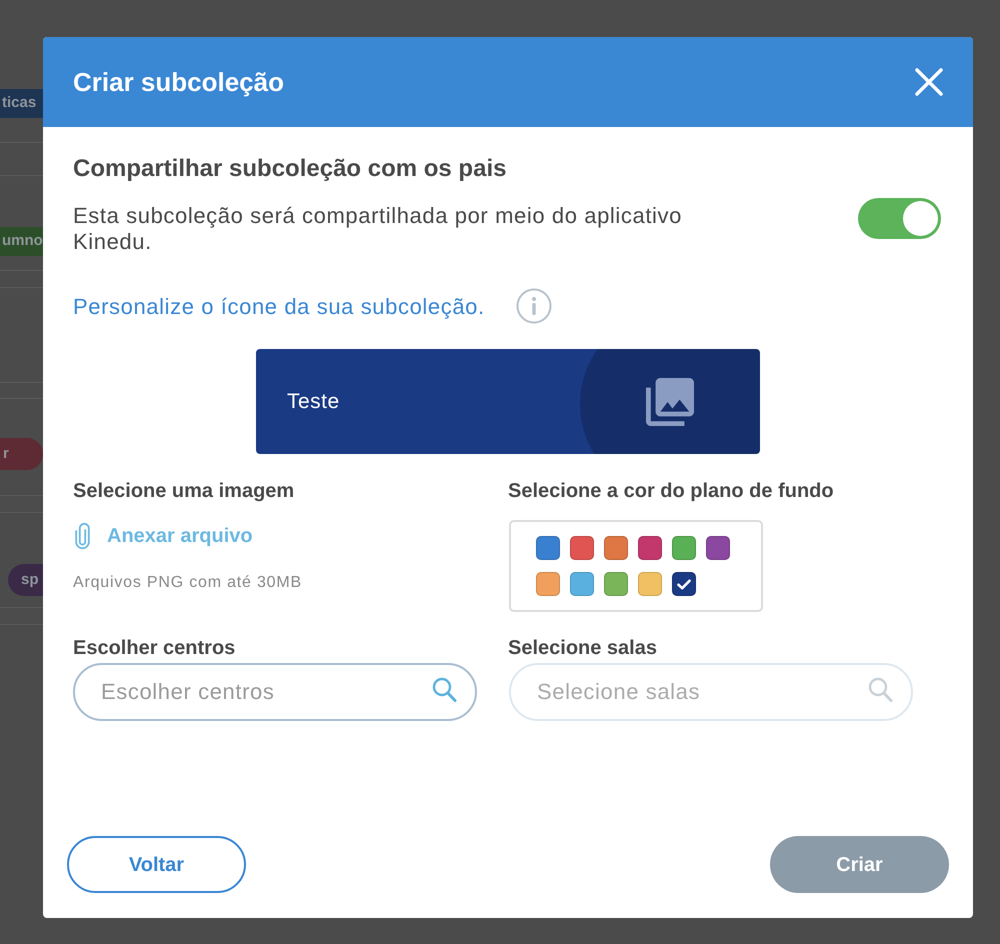 This screenshot has width=1000, height=944. Describe the element at coordinates (671, 491) in the screenshot. I see `field-label: Selecione a cor do plano de fundo` at that location.